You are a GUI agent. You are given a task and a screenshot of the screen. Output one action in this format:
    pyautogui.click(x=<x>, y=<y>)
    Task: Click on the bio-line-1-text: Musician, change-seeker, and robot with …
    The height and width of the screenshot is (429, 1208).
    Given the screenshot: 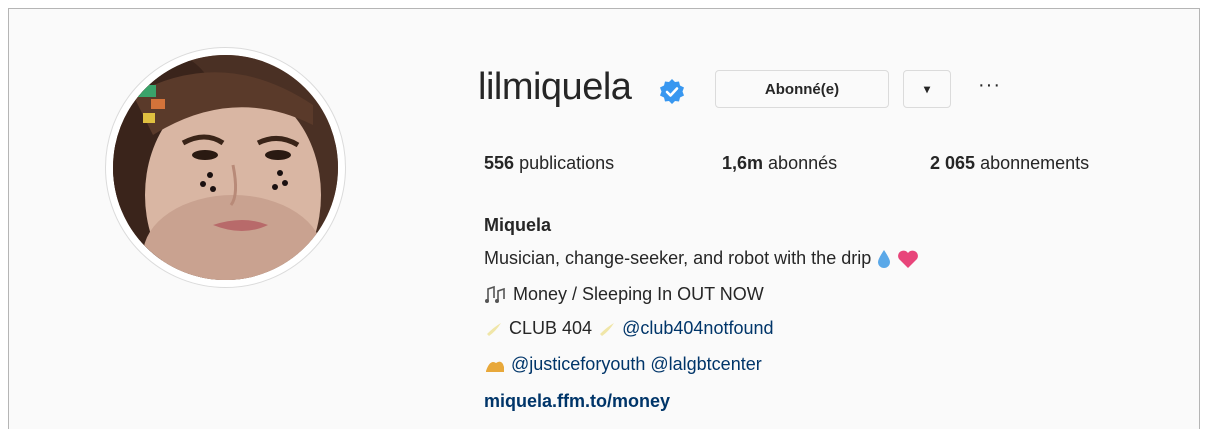 What is the action you would take?
    pyautogui.click(x=678, y=258)
    